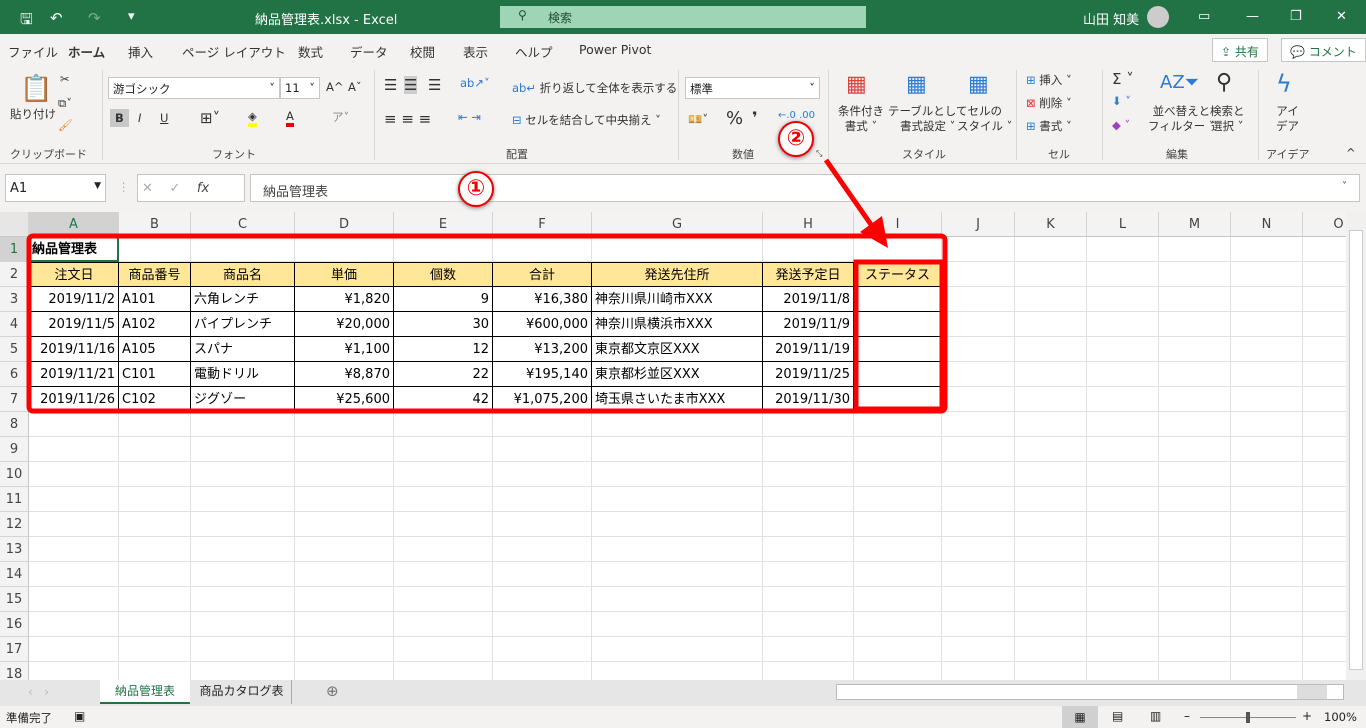  I want to click on table-cell: C102, so click(155, 399).